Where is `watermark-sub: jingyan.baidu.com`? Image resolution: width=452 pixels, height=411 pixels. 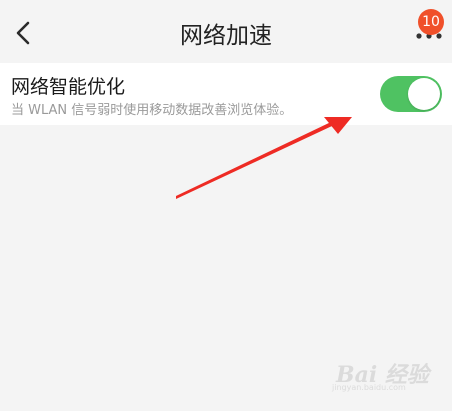 watermark-sub: jingyan.baidu.com is located at coordinates (369, 387).